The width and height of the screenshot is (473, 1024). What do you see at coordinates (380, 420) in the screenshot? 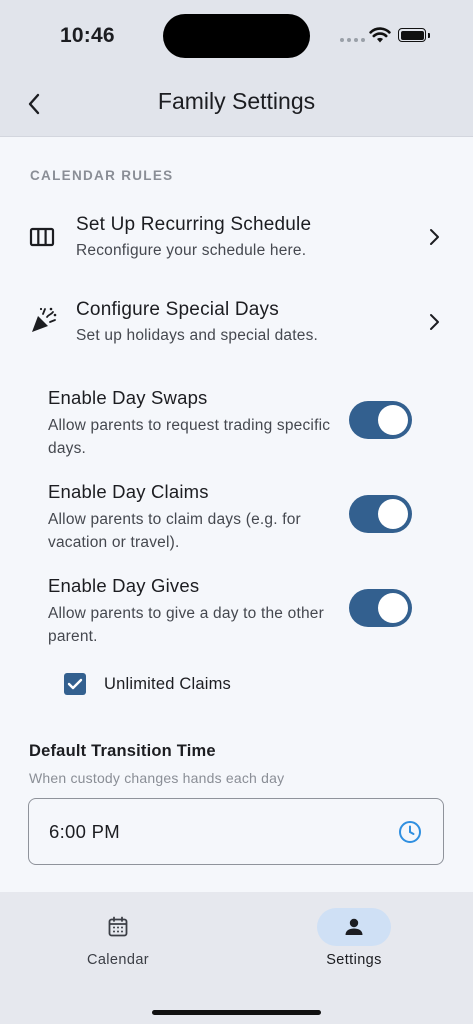
I see `day-swaps-toggle` at bounding box center [380, 420].